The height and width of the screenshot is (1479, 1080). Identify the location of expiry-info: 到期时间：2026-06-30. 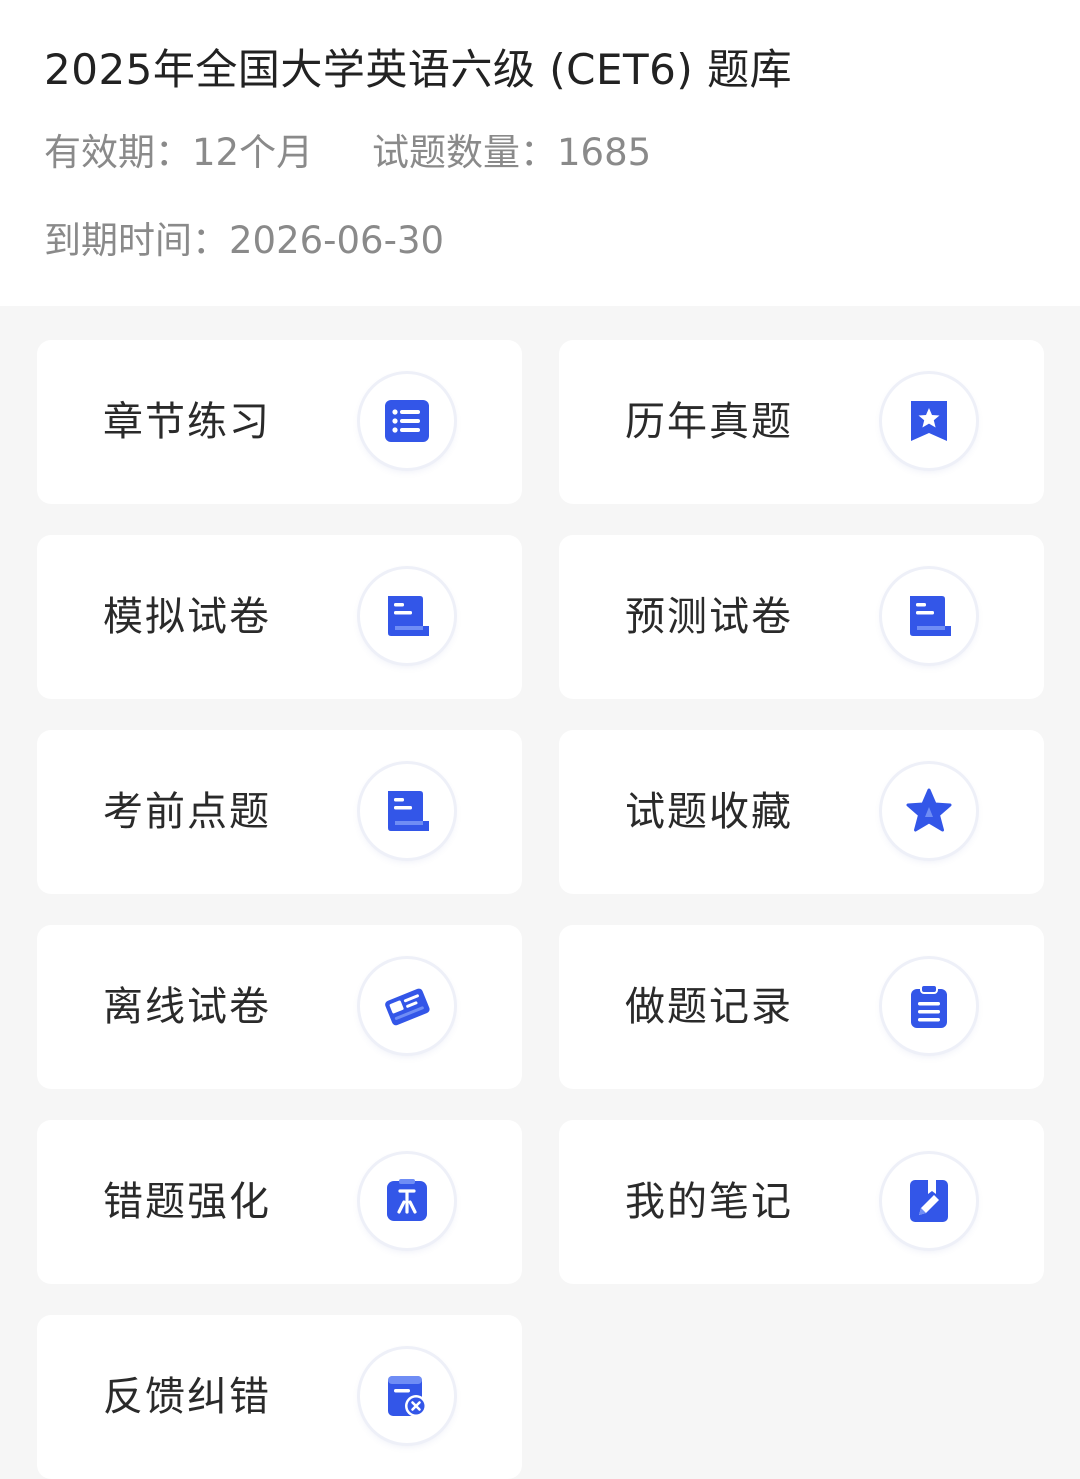
(244, 241).